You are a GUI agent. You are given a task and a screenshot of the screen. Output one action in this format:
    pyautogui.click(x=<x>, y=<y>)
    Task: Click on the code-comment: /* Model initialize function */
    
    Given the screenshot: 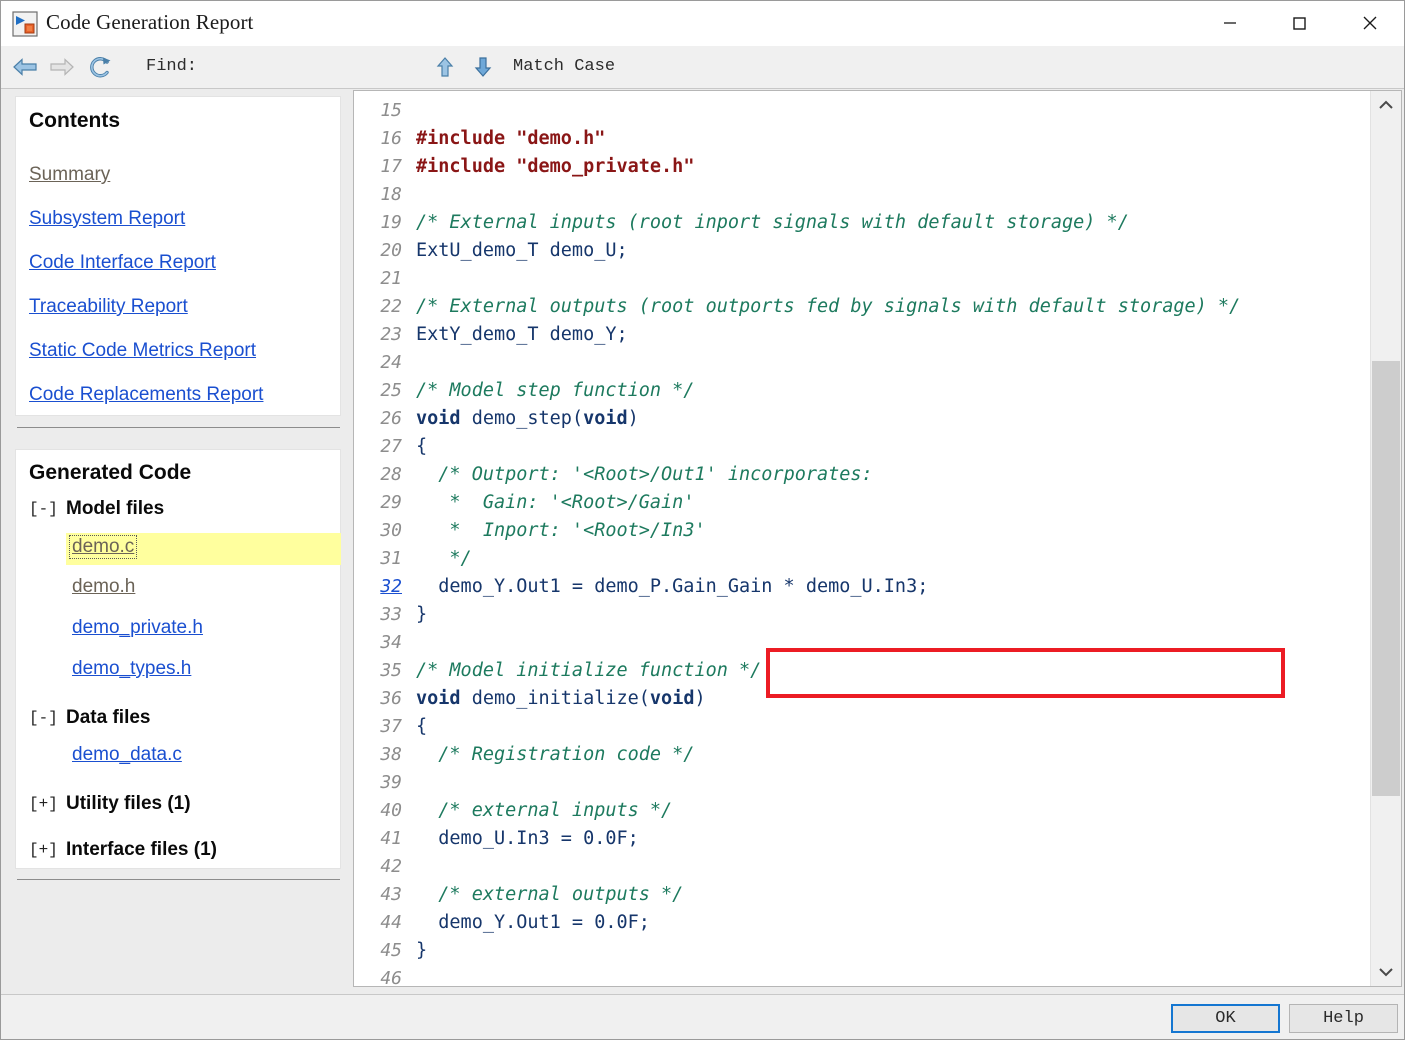 What is the action you would take?
    pyautogui.click(x=589, y=670)
    